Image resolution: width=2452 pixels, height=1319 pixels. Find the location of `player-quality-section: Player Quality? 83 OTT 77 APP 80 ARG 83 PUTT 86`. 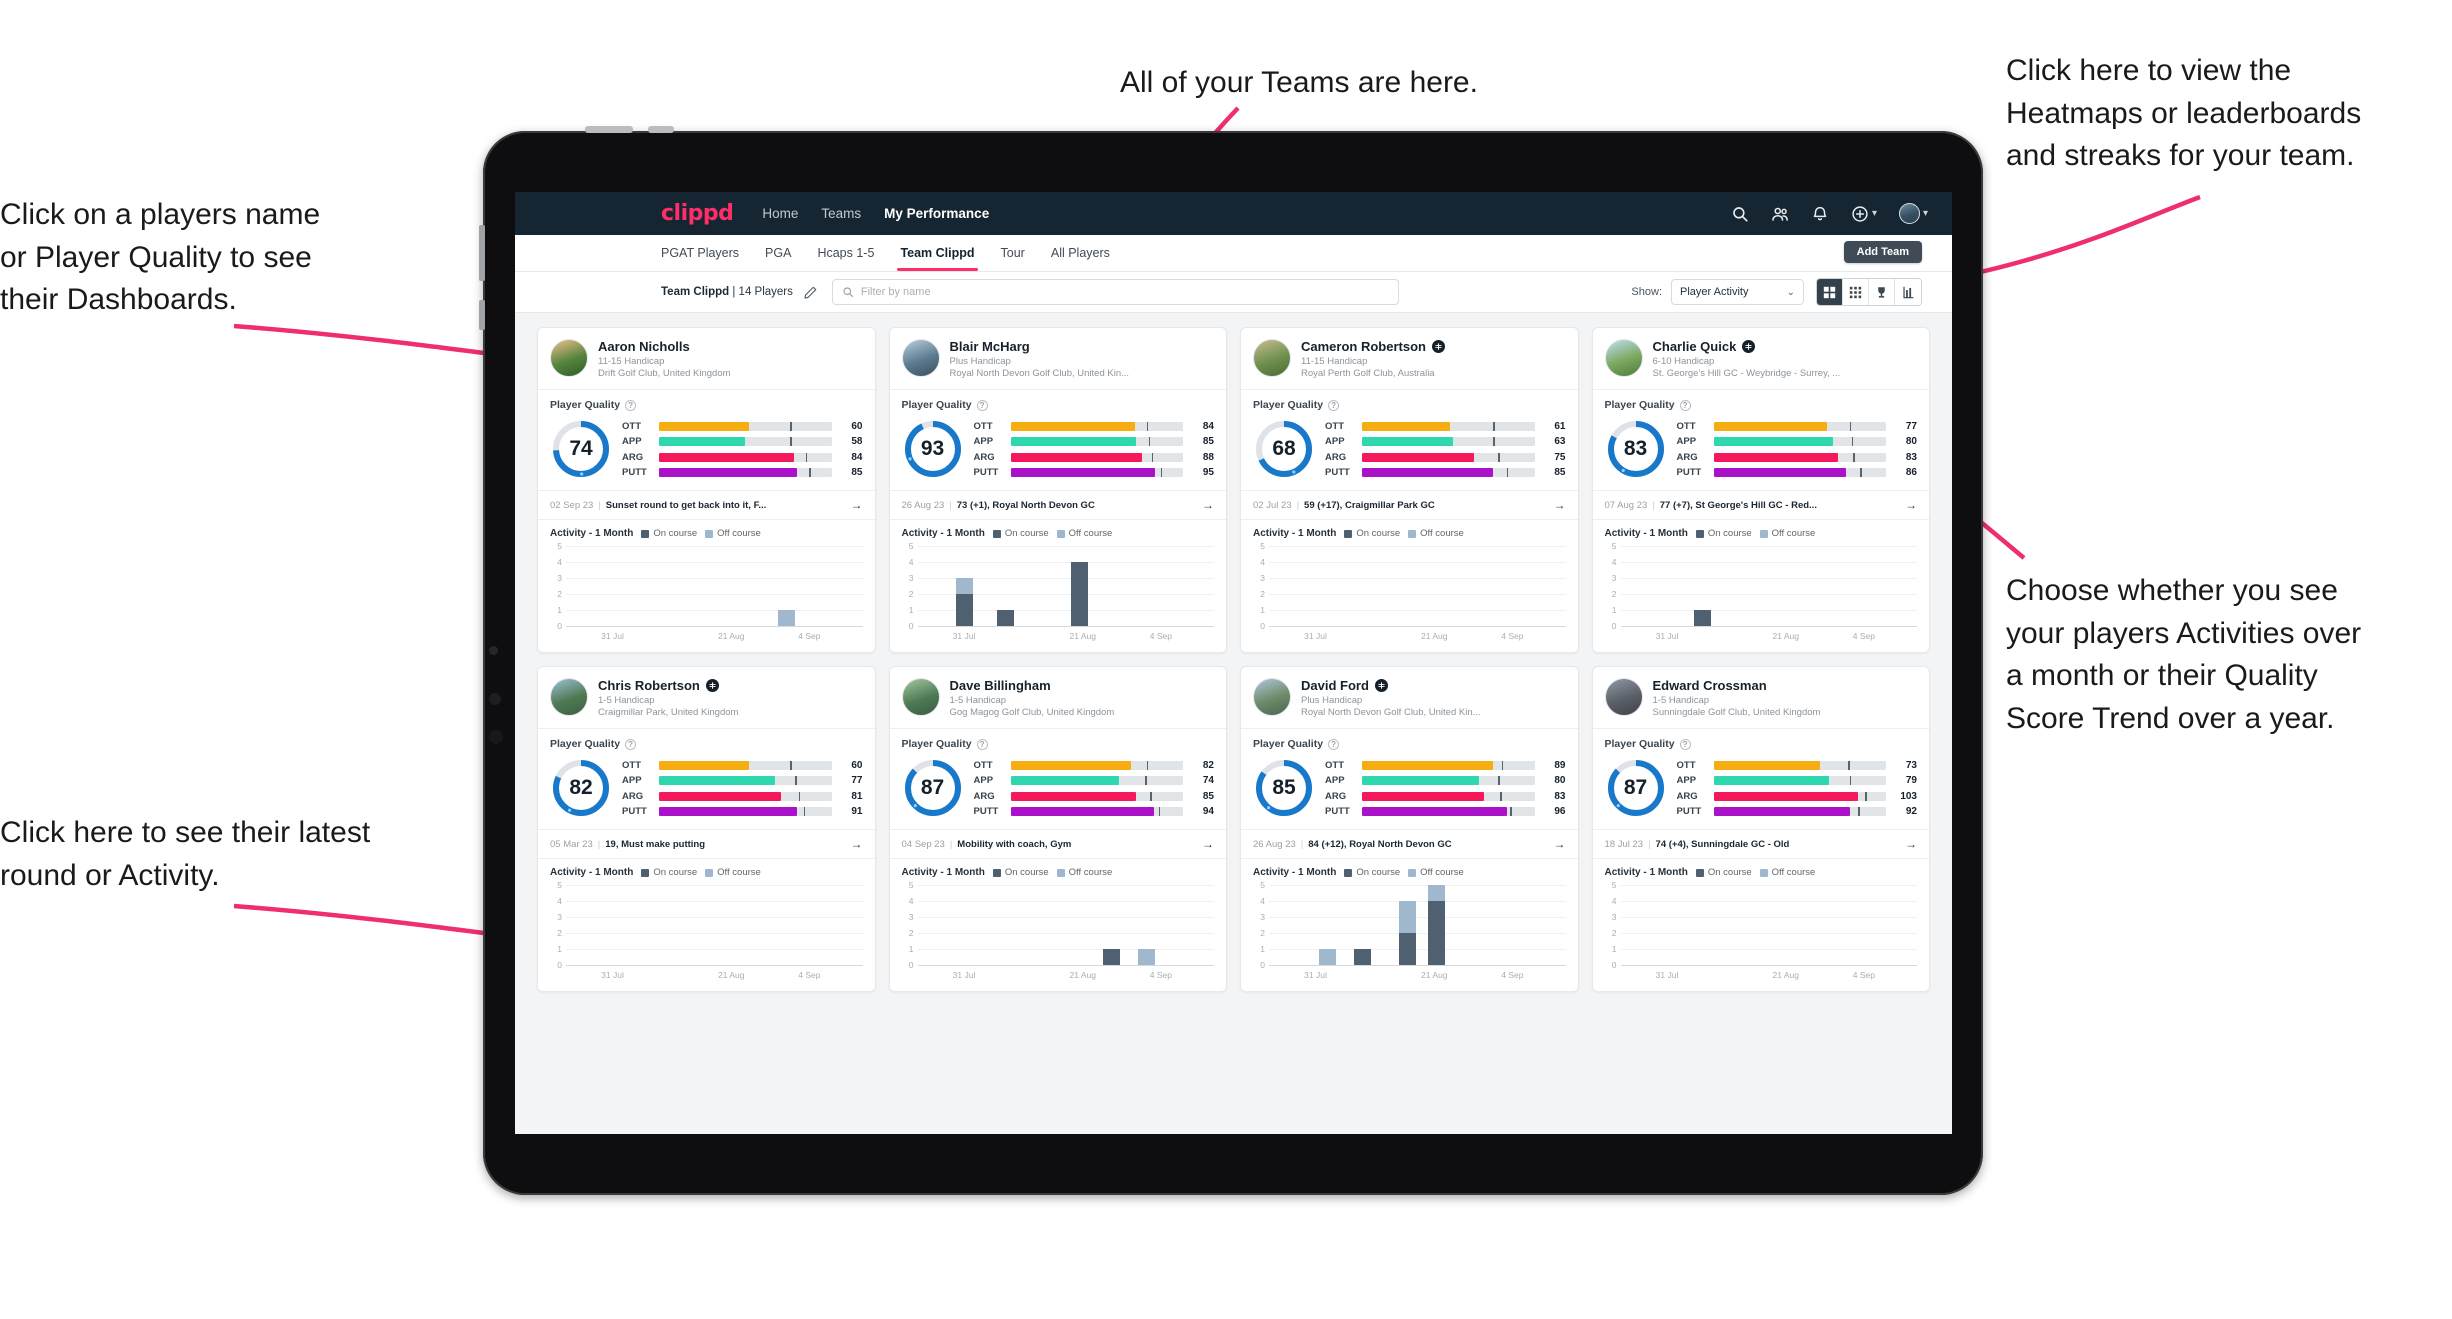

player-quality-section: Player Quality? 83 OTT 77 APP 80 ARG 83 PUTT 86 is located at coordinates (1760, 439).